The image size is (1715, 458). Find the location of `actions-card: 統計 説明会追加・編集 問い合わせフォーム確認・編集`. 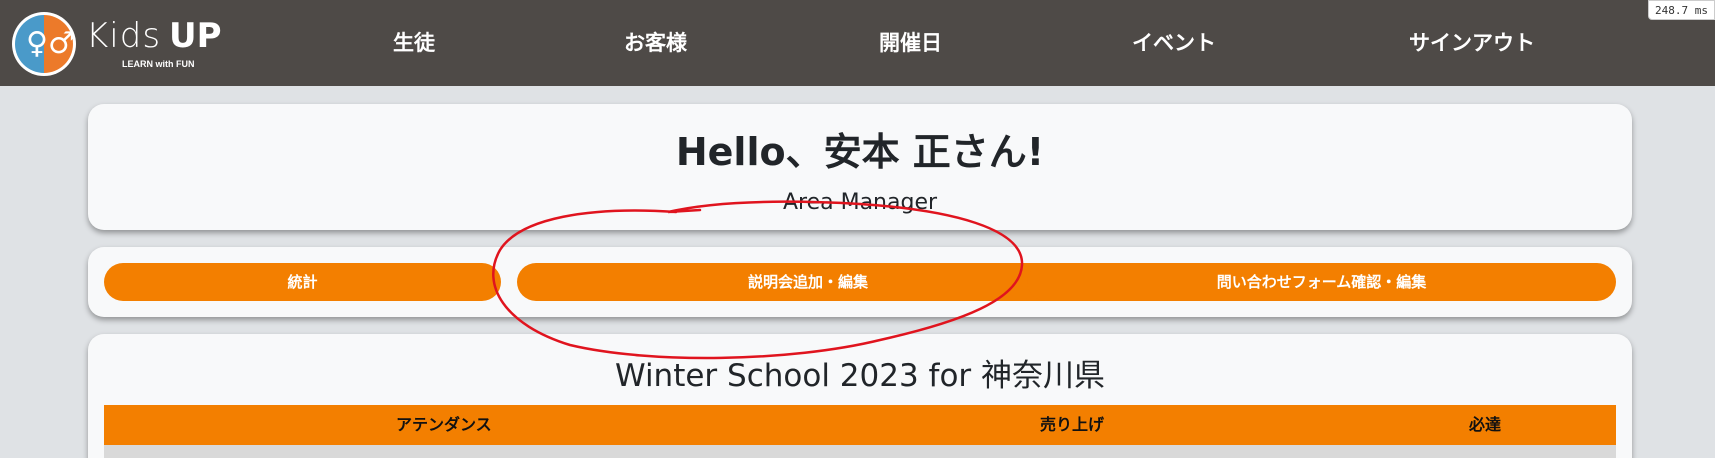

actions-card: 統計 説明会追加・編集 問い合わせフォーム確認・編集 is located at coordinates (860, 282).